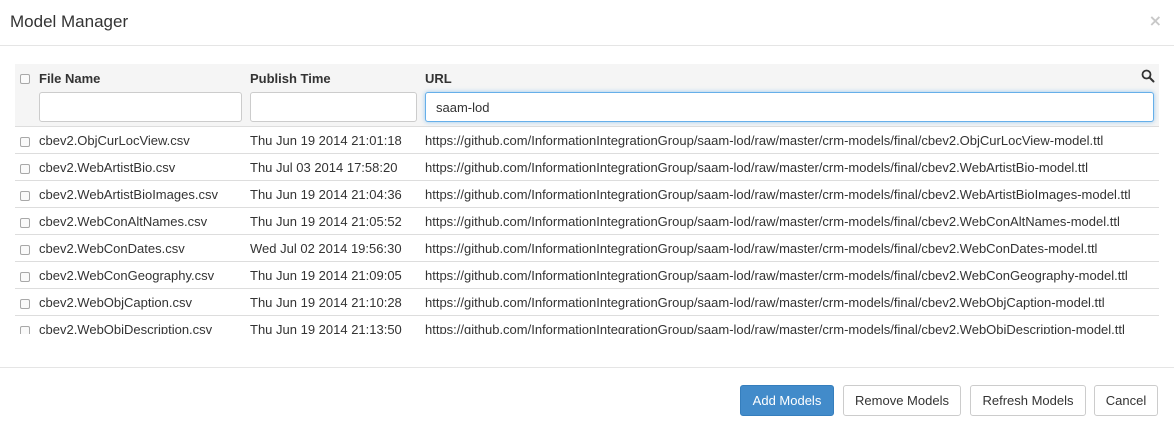 The width and height of the screenshot is (1174, 430). Describe the element at coordinates (326, 302) in the screenshot. I see `publish-time-cell: Thu Jun 19 2014 21:10:28` at that location.